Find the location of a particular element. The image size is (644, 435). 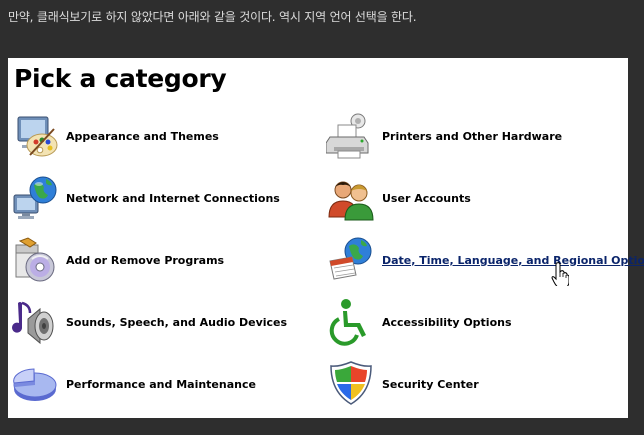

hand-cursor-icon is located at coordinates (560, 274).